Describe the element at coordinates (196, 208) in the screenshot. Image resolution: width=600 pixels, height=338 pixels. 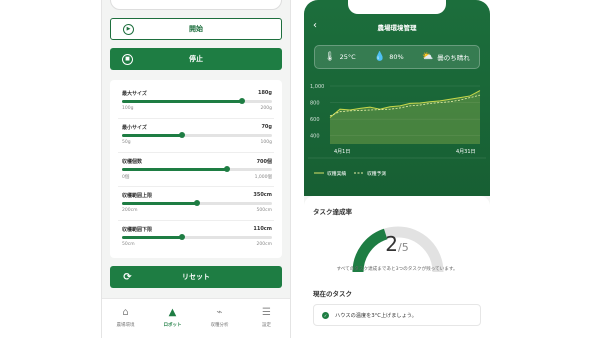
I see `slider-range-upper: 収穫範囲上限 350cm 200cm 500cm` at that location.